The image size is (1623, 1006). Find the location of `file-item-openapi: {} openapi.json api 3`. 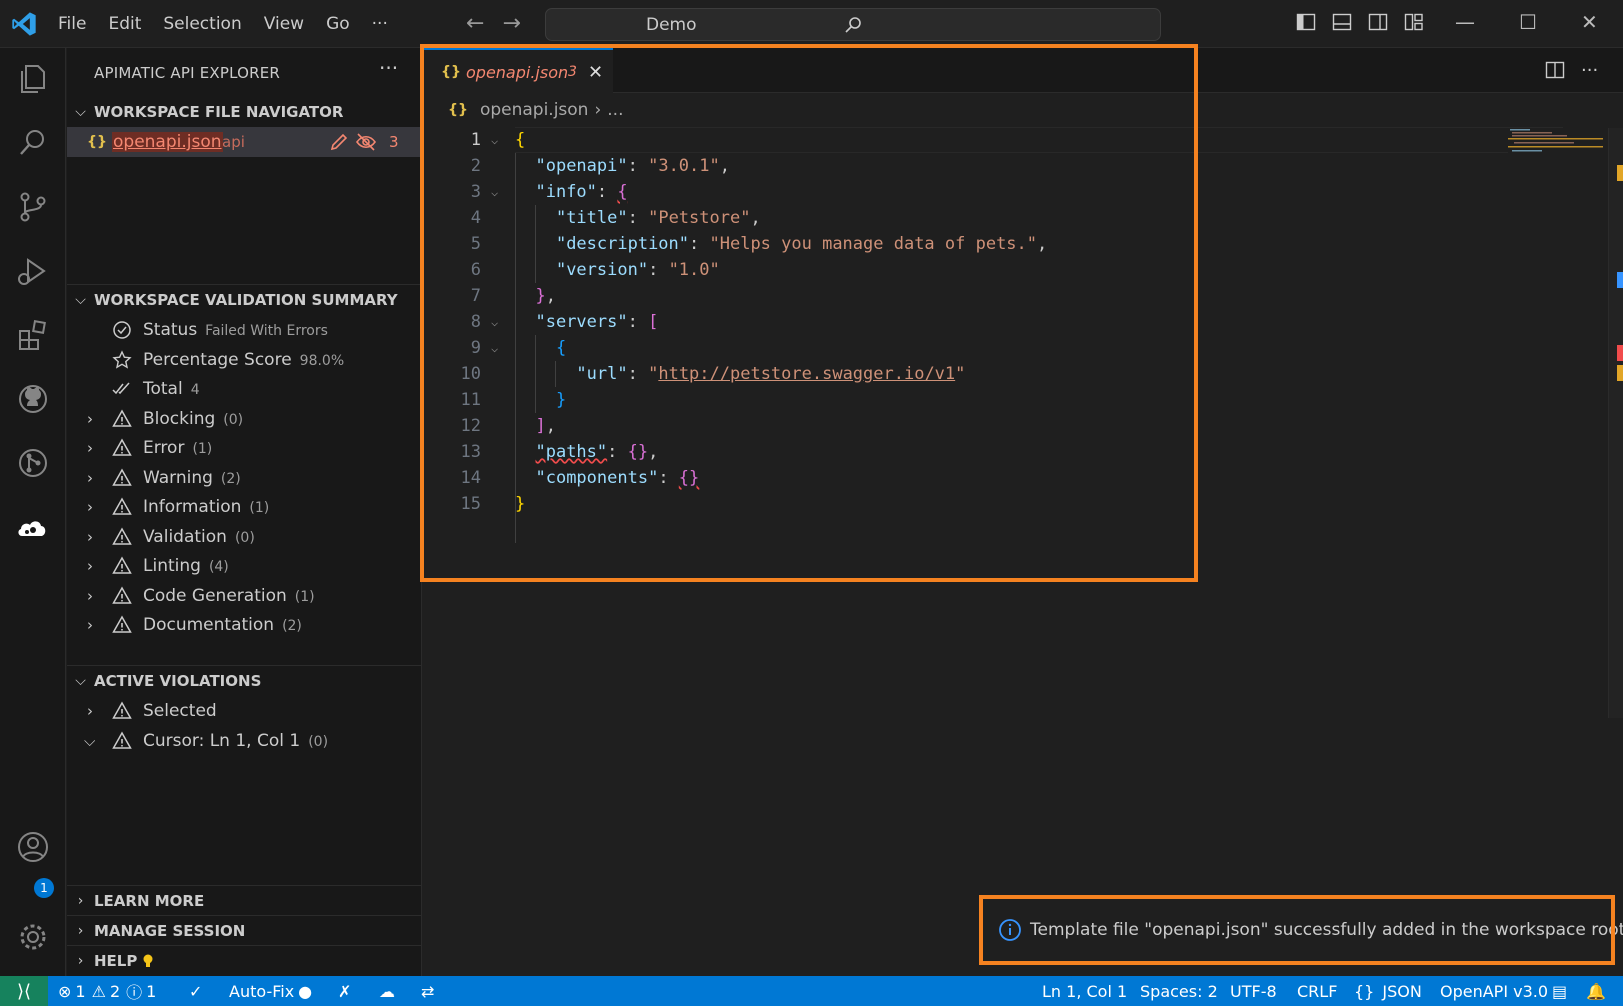

file-item-openapi: {} openapi.json api 3 is located at coordinates (244, 142).